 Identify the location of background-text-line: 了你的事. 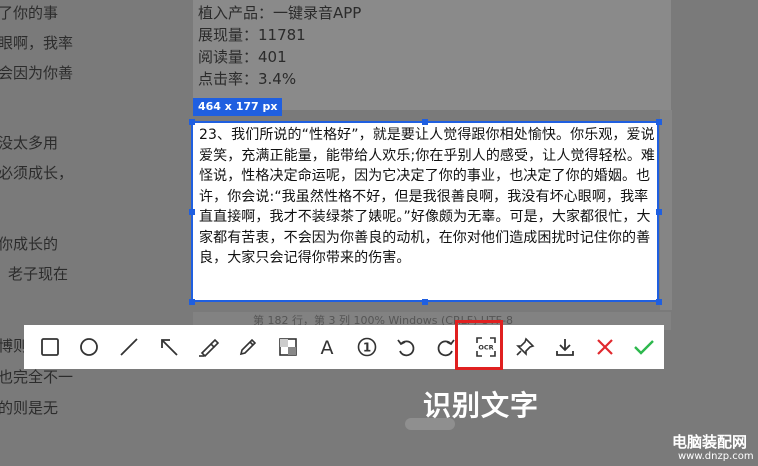
(29, 13).